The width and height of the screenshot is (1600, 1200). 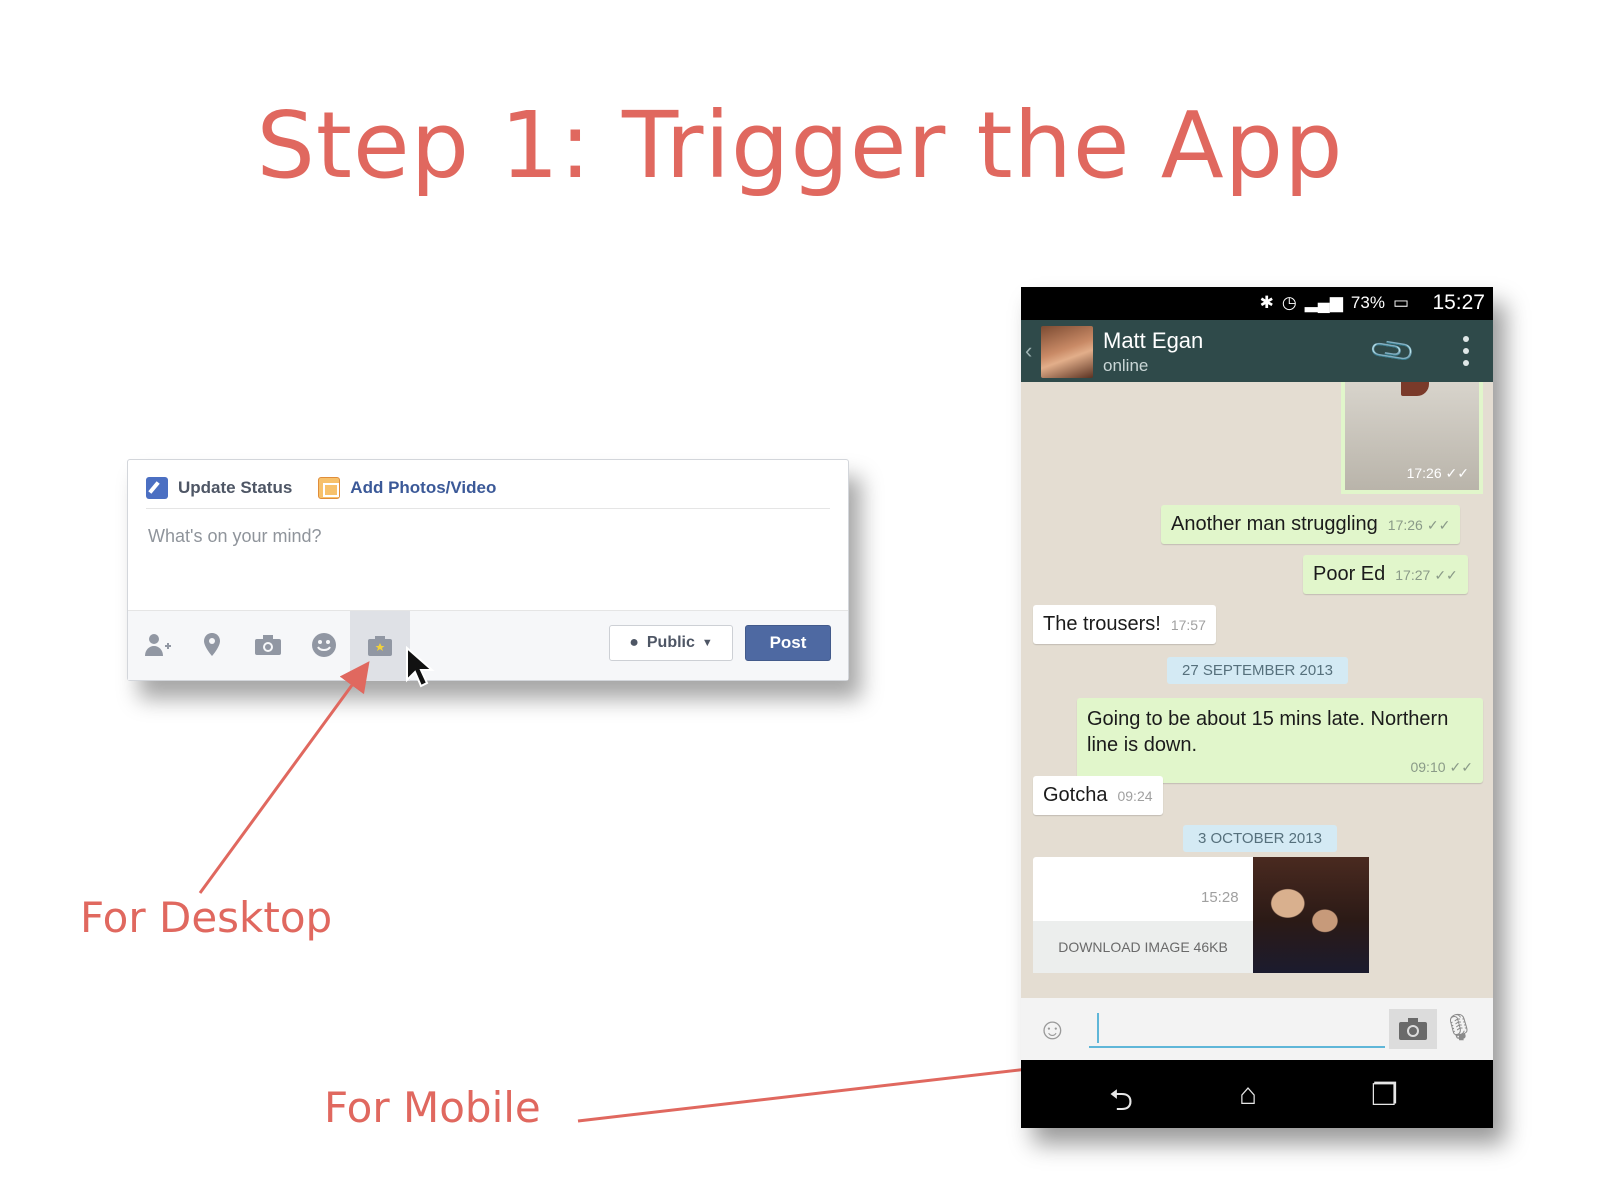 I want to click on app-icon, so click(x=380, y=646).